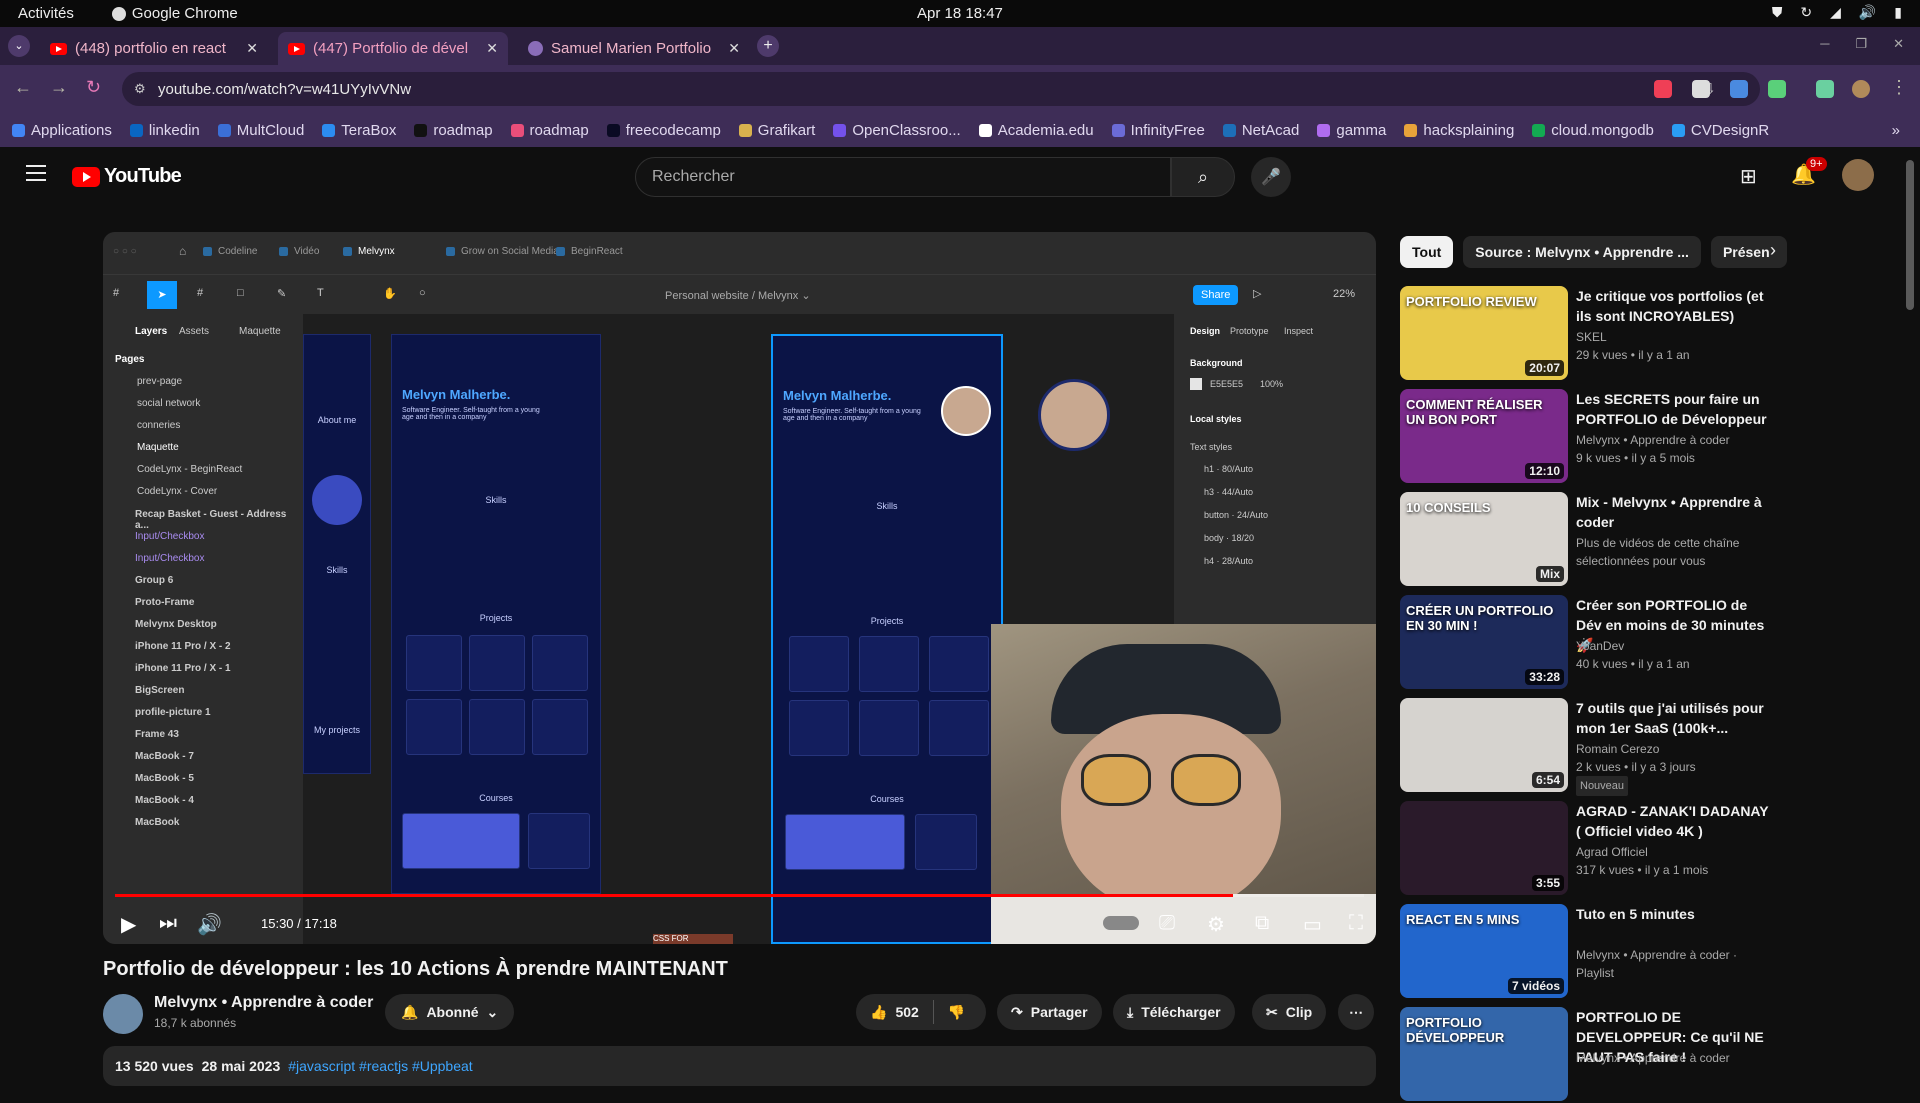  What do you see at coordinates (93, 87) in the screenshot?
I see `reload-icon: ↻` at bounding box center [93, 87].